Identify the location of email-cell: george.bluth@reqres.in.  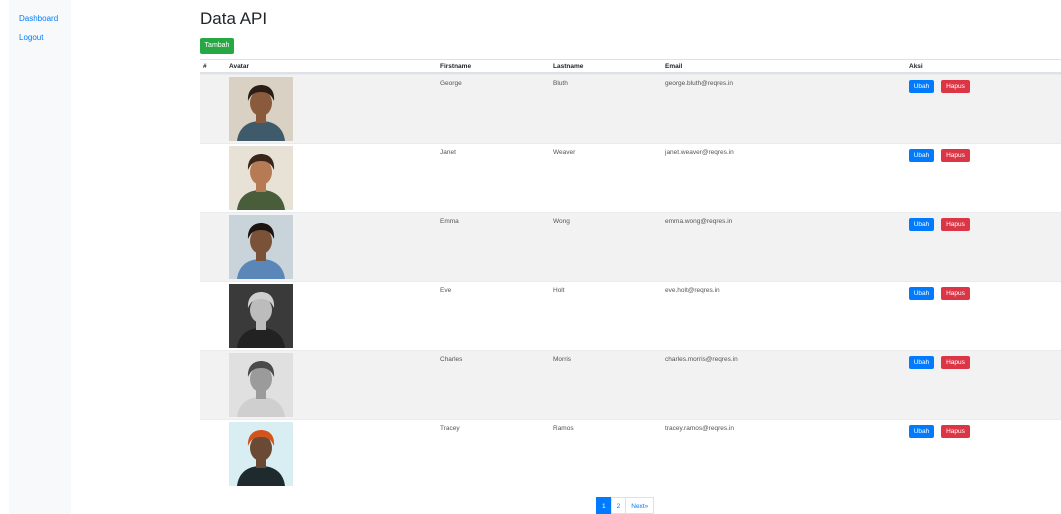
(699, 83).